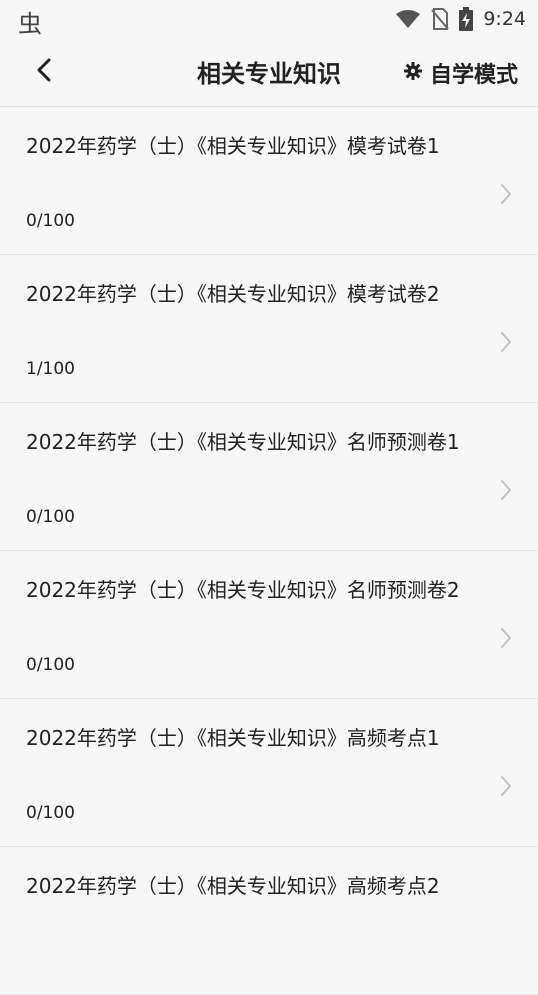 The image size is (538, 995). What do you see at coordinates (440, 19) in the screenshot?
I see `no-sim-icon` at bounding box center [440, 19].